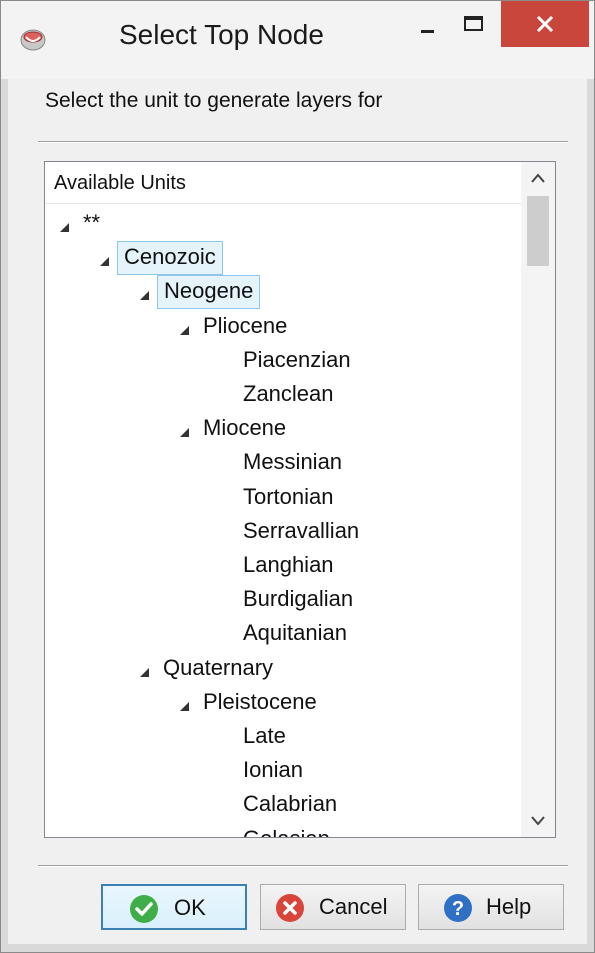  I want to click on close-icon, so click(545, 33).